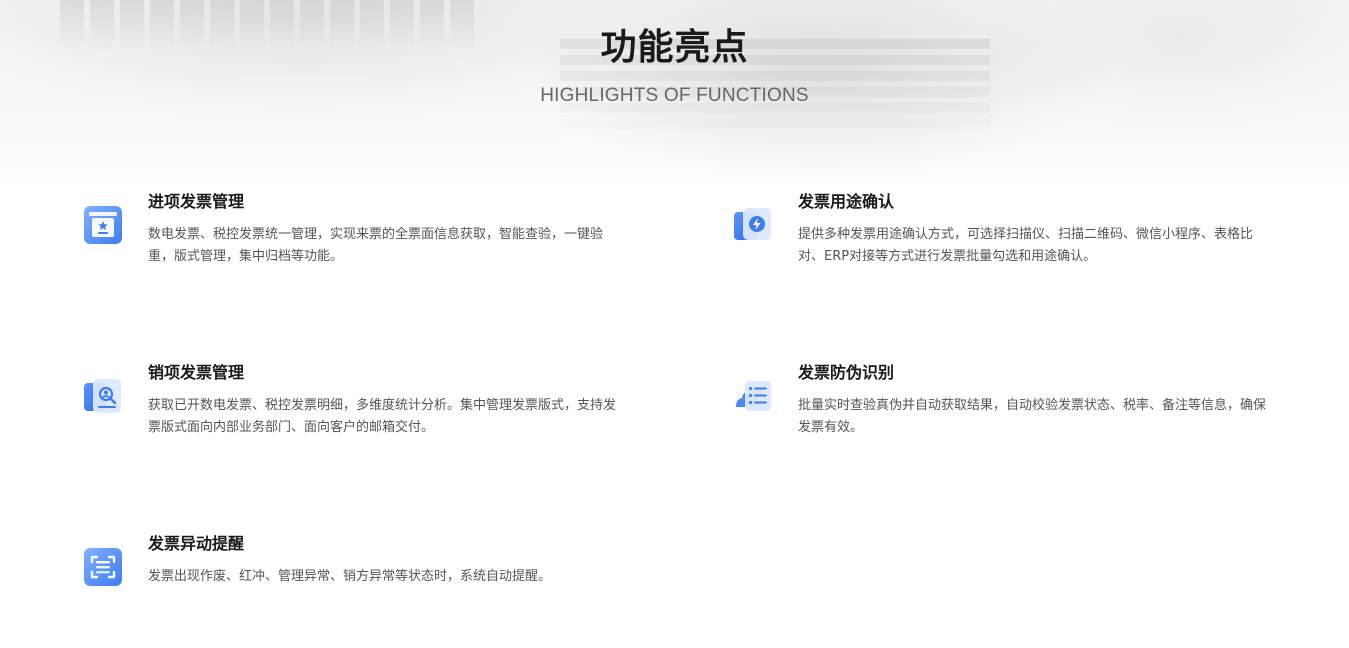  What do you see at coordinates (196, 372) in the screenshot?
I see `feature-title: 销项发票管理` at bounding box center [196, 372].